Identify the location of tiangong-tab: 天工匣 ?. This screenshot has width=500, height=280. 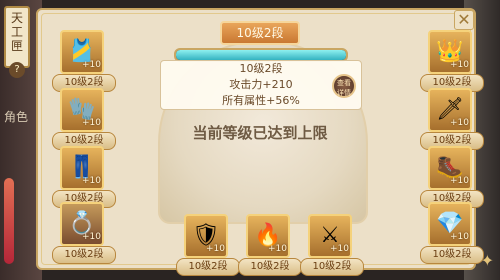
(17, 42).